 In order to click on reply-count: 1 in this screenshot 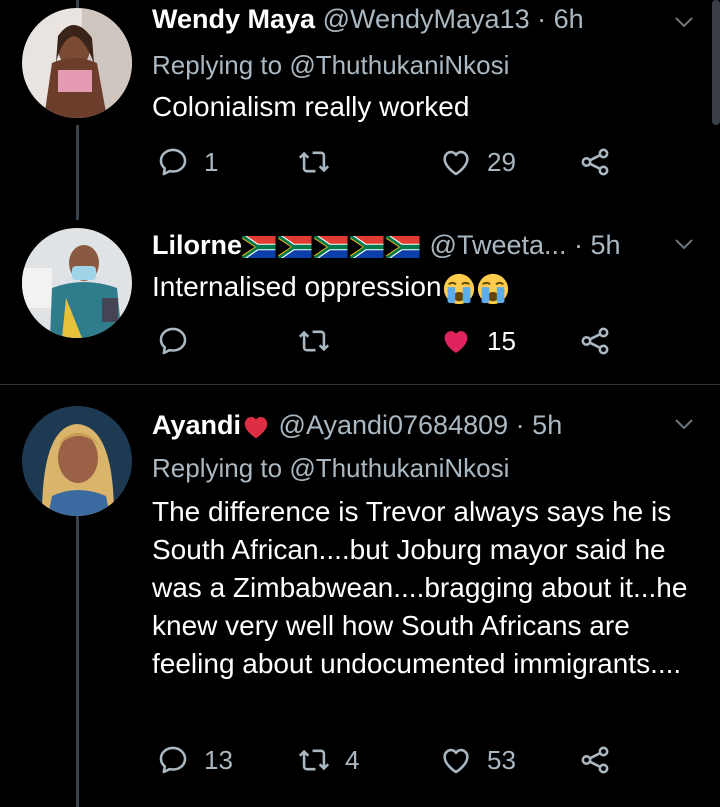, I will do `click(211, 161)`.